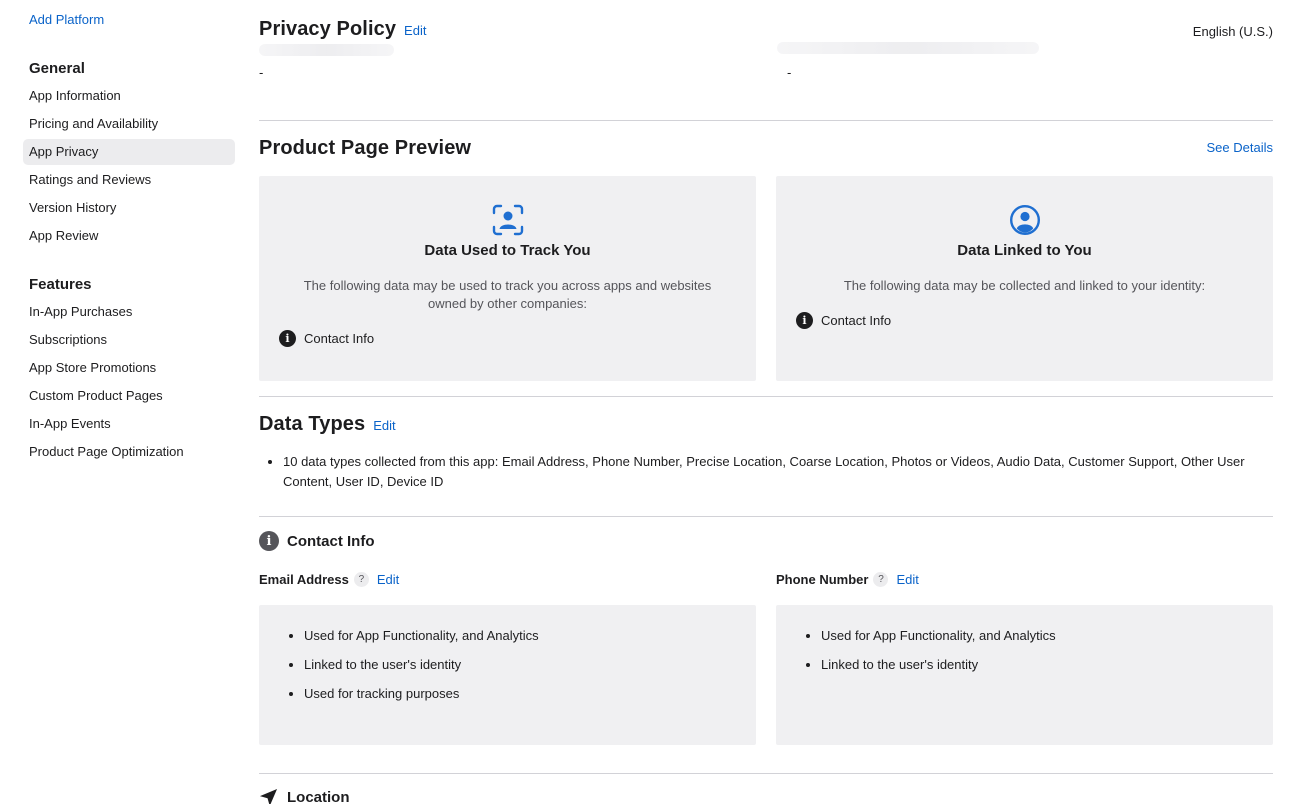 The height and width of the screenshot is (804, 1309). I want to click on nav-group-general-title: General, so click(57, 68).